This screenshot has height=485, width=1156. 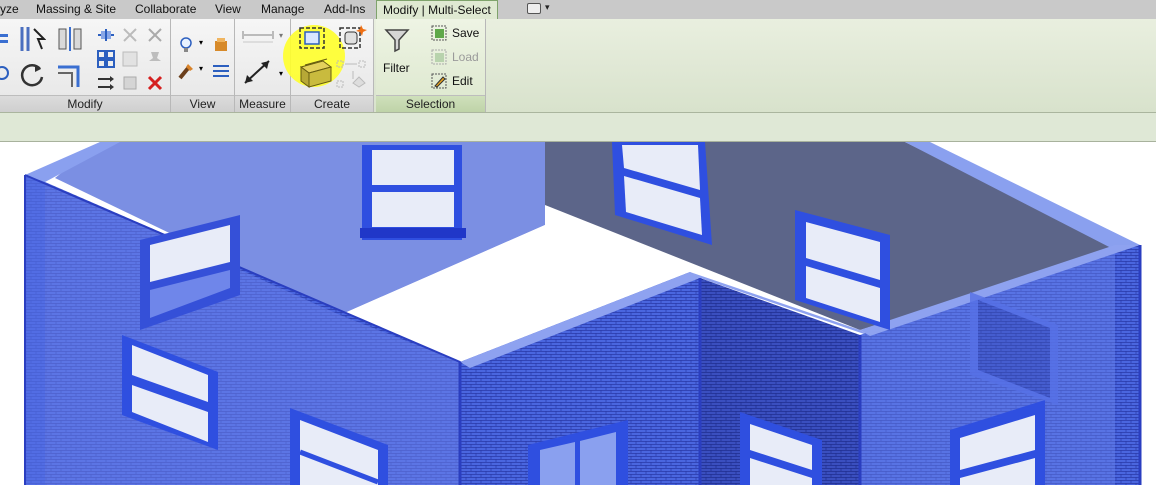 I want to click on panel-selection-label: Selection, so click(x=430, y=103).